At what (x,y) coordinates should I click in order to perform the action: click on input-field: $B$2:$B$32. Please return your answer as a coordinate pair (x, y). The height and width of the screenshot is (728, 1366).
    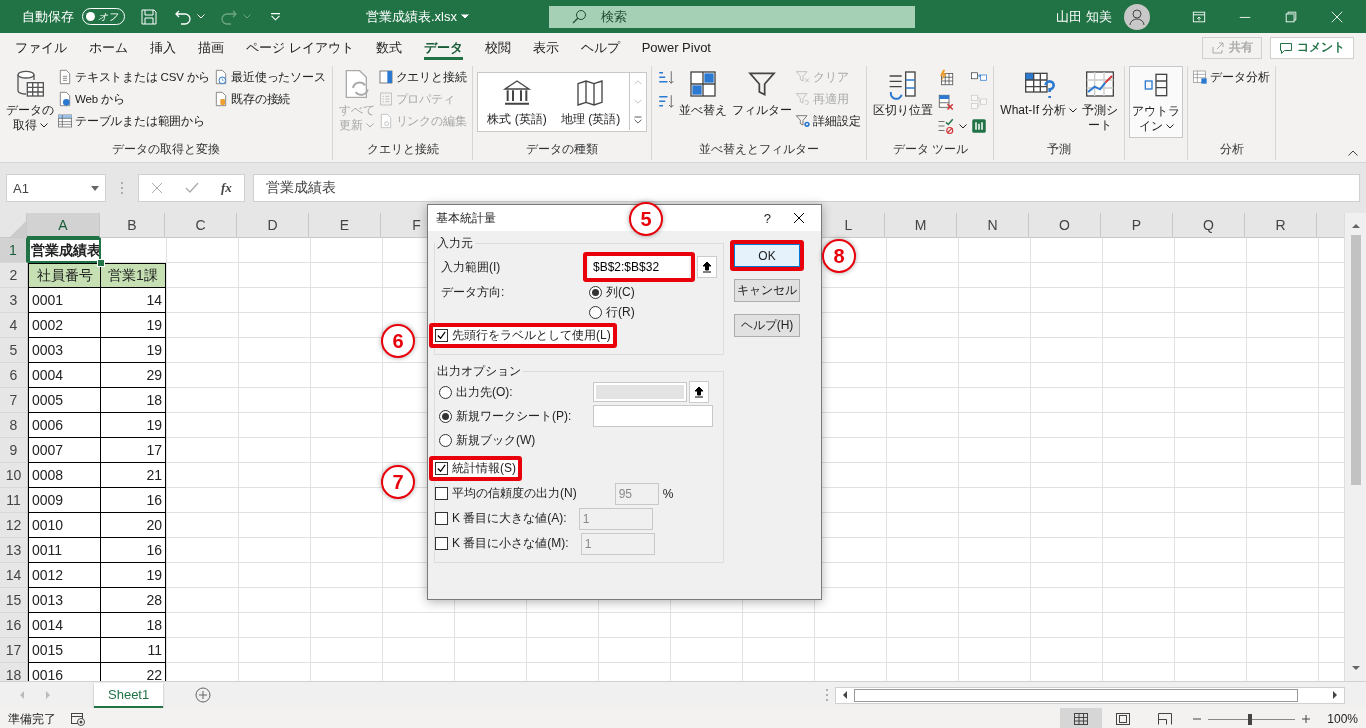
    Looking at the image, I should click on (639, 267).